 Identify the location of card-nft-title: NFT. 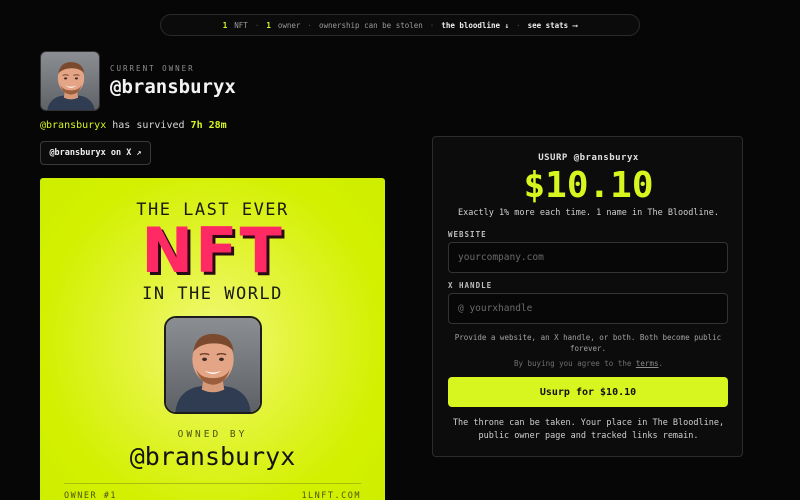
(212, 250).